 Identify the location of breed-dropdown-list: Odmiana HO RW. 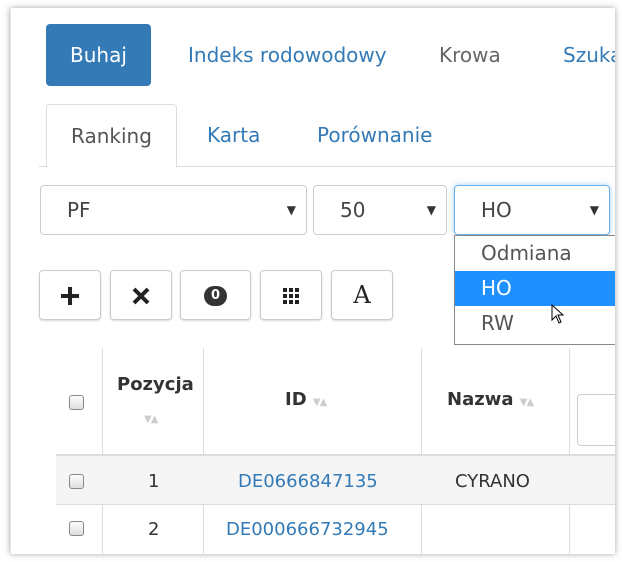
(534, 290).